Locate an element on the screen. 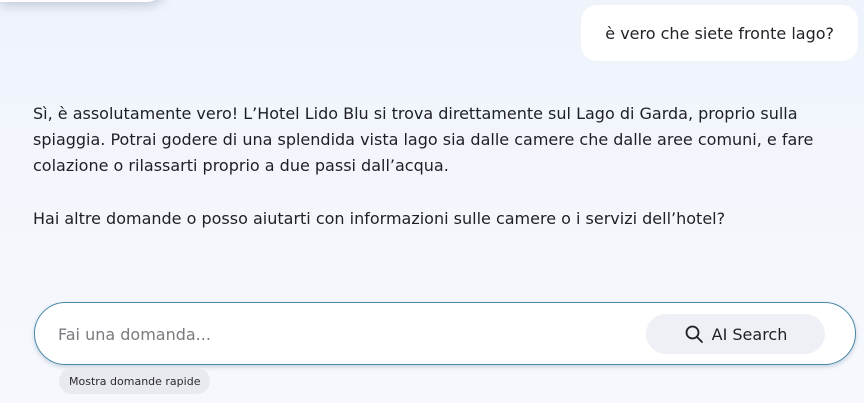 Image resolution: width=864 pixels, height=403 pixels. user-message-bubble: è vero che siete fronte lago? is located at coordinates (719, 33).